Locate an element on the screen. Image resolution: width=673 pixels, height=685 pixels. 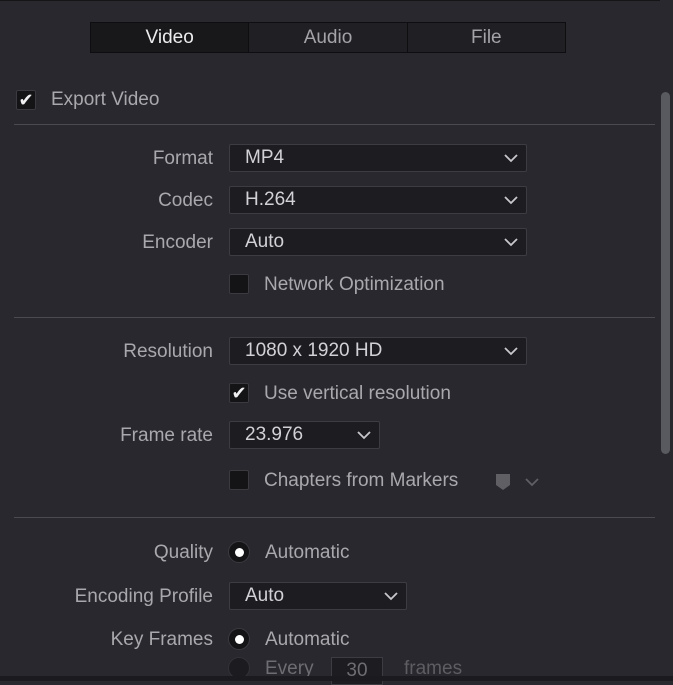
format-label: Format is located at coordinates (182, 158).